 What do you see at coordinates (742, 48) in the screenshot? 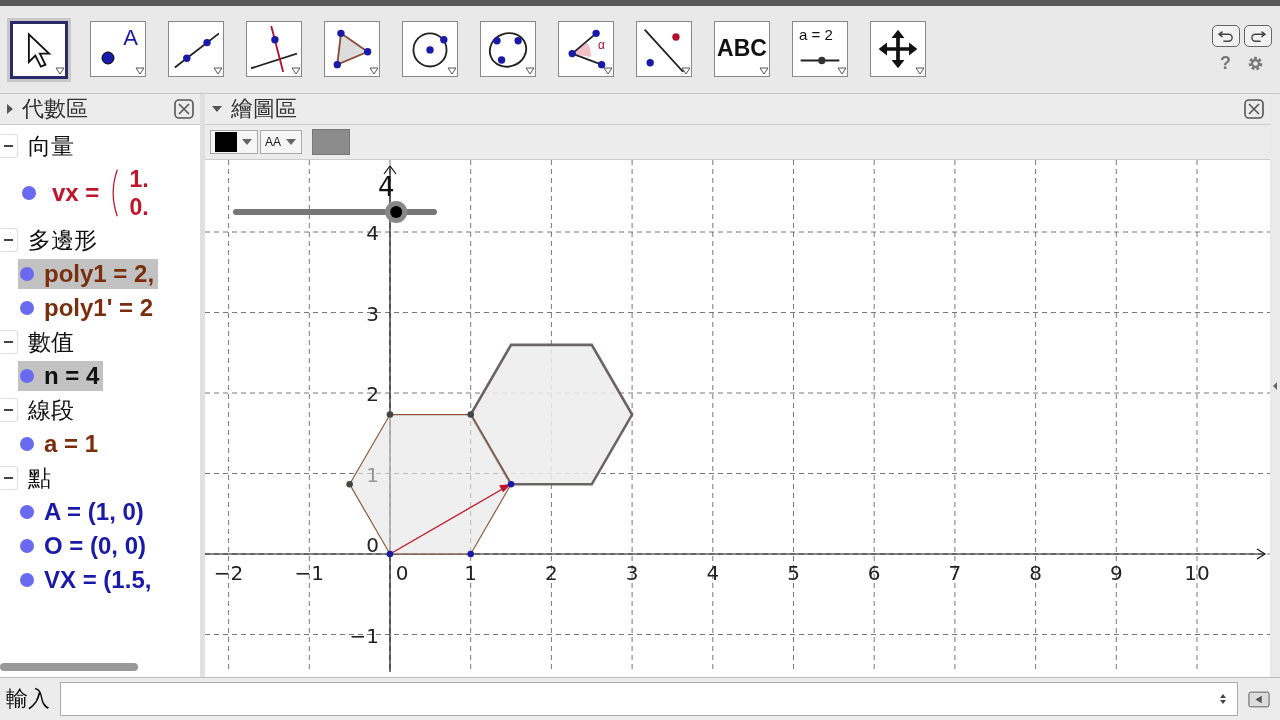
I see `tool-button: ABC` at bounding box center [742, 48].